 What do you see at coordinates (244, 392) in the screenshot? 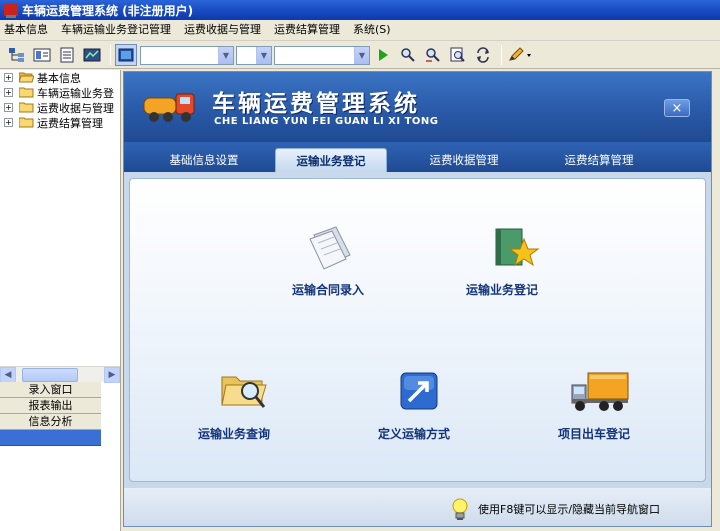
I see `folder-search-icon` at bounding box center [244, 392].